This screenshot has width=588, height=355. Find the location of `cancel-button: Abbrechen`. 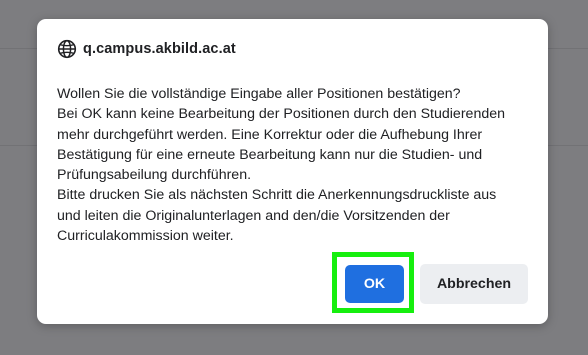

cancel-button: Abbrechen is located at coordinates (474, 284).